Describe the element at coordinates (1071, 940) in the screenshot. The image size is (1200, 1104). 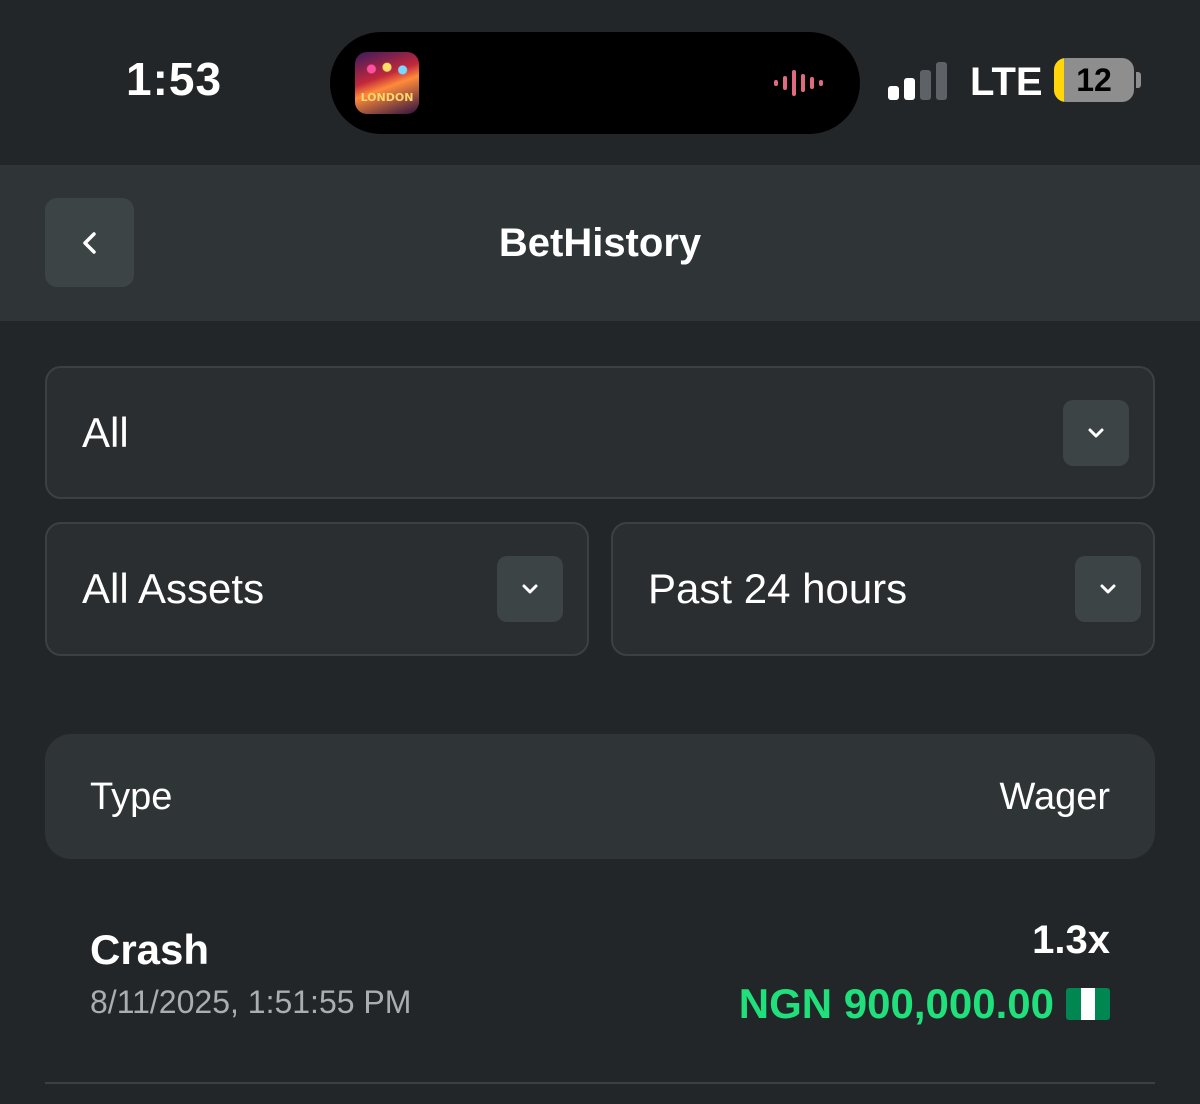
I see `bet-multiplier: 1.3x` at that location.